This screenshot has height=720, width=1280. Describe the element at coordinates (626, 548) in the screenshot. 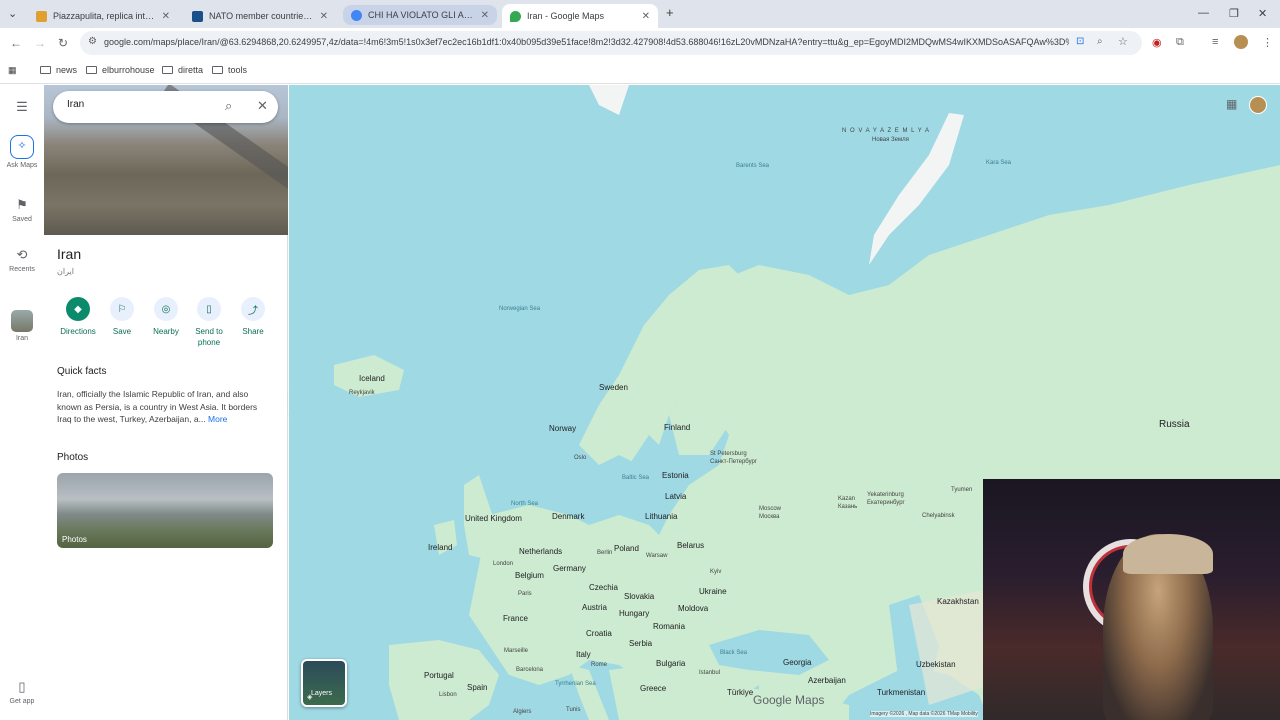

I see `map-label-poland: Poland` at that location.